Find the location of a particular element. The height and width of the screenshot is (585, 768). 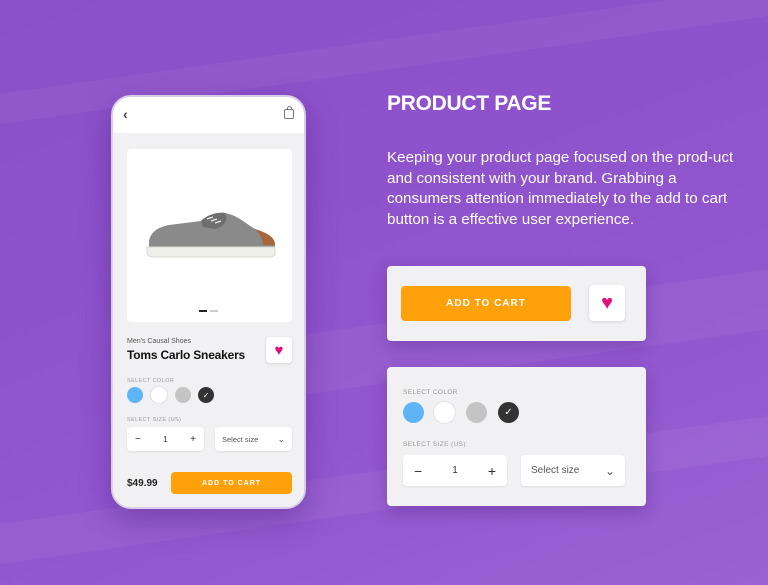

product-image is located at coordinates (211, 235).